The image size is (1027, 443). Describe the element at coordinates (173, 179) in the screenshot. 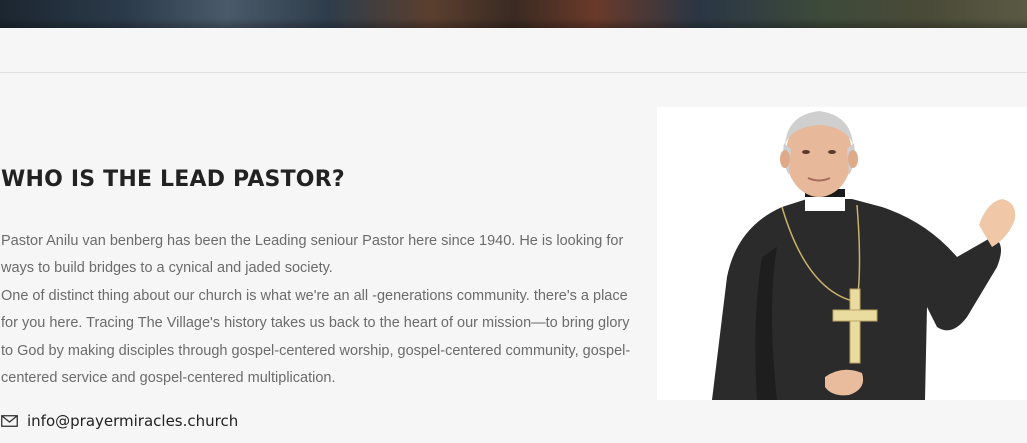

I see `section-heading: WHO IS THE LEAD PASTOR?` at that location.